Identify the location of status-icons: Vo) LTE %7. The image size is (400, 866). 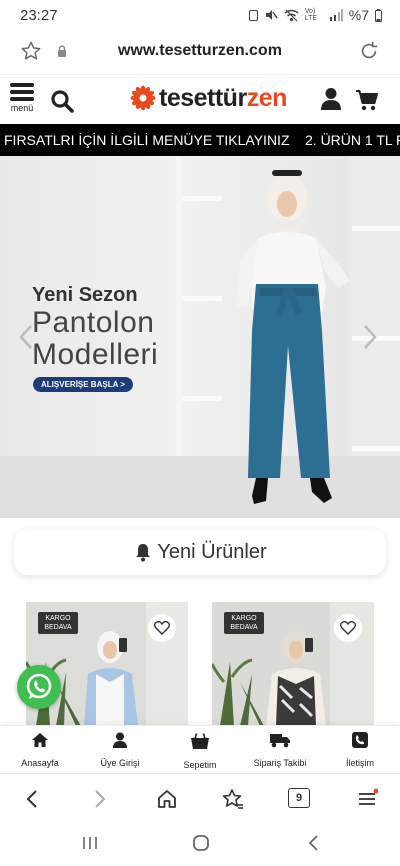
(315, 15).